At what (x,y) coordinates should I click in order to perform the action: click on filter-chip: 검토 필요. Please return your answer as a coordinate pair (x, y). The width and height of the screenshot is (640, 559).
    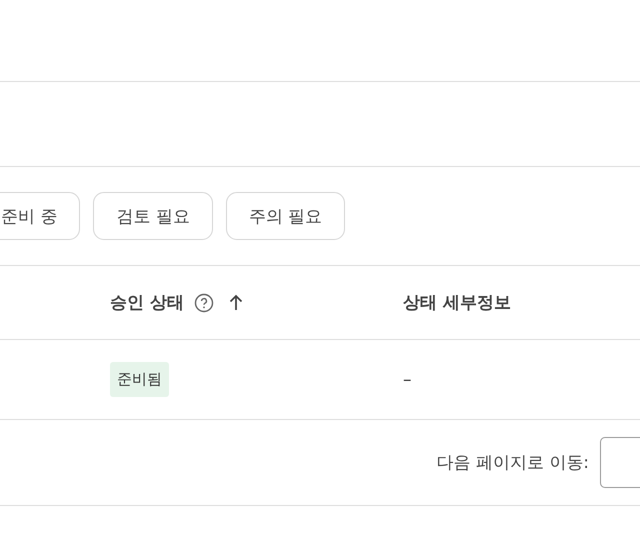
    Looking at the image, I should click on (153, 216).